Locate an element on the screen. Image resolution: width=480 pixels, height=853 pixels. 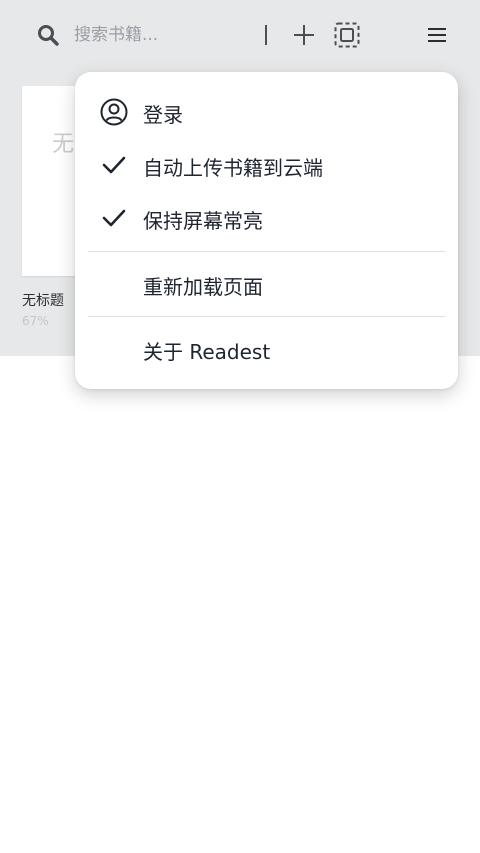
add-book-button is located at coordinates (304, 35).